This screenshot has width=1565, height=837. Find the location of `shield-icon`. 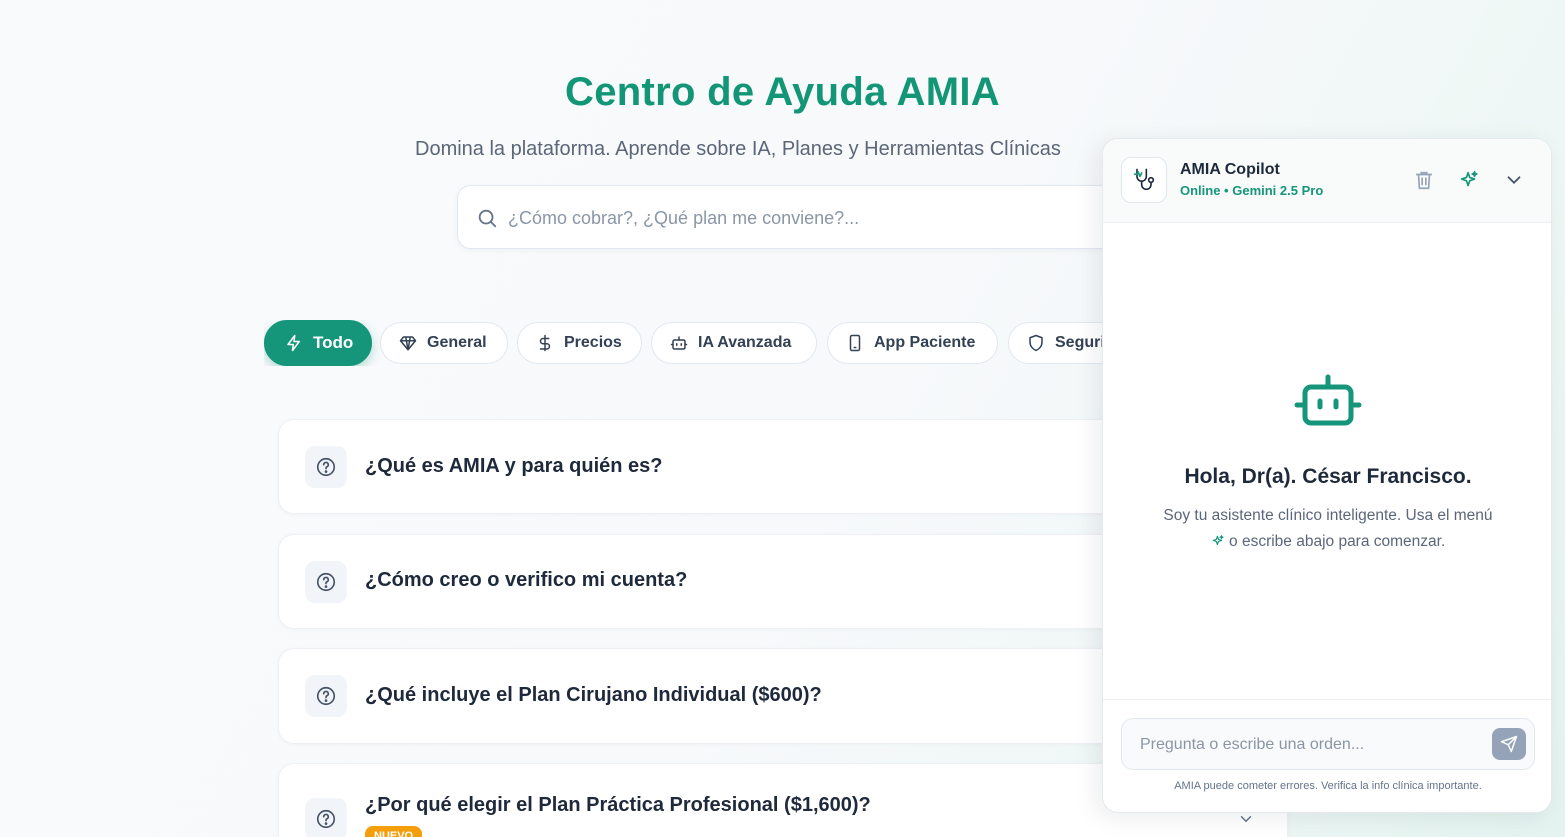

shield-icon is located at coordinates (1036, 343).